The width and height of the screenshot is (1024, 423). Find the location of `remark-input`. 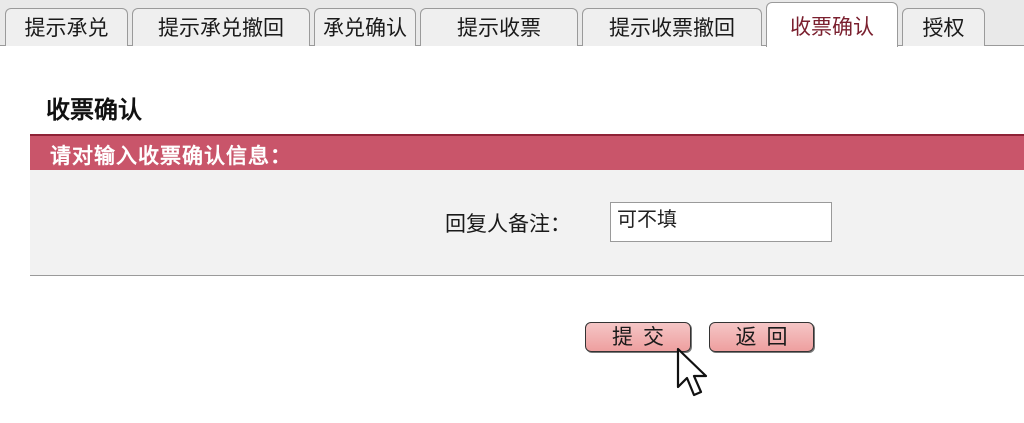

remark-input is located at coordinates (721, 222).